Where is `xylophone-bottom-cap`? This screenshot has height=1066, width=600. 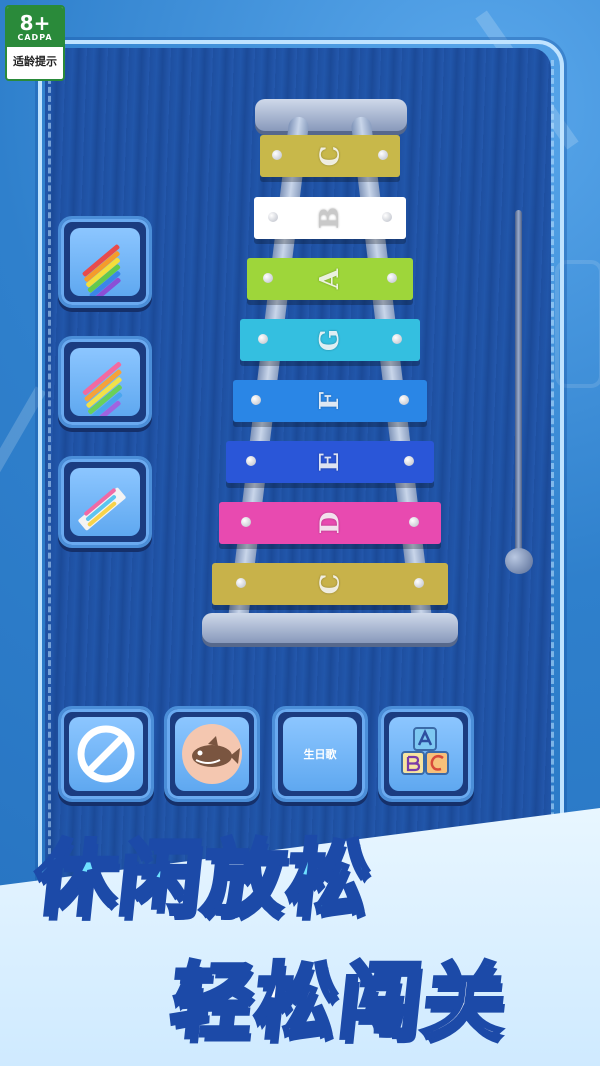
xylophone-bottom-cap is located at coordinates (330, 628).